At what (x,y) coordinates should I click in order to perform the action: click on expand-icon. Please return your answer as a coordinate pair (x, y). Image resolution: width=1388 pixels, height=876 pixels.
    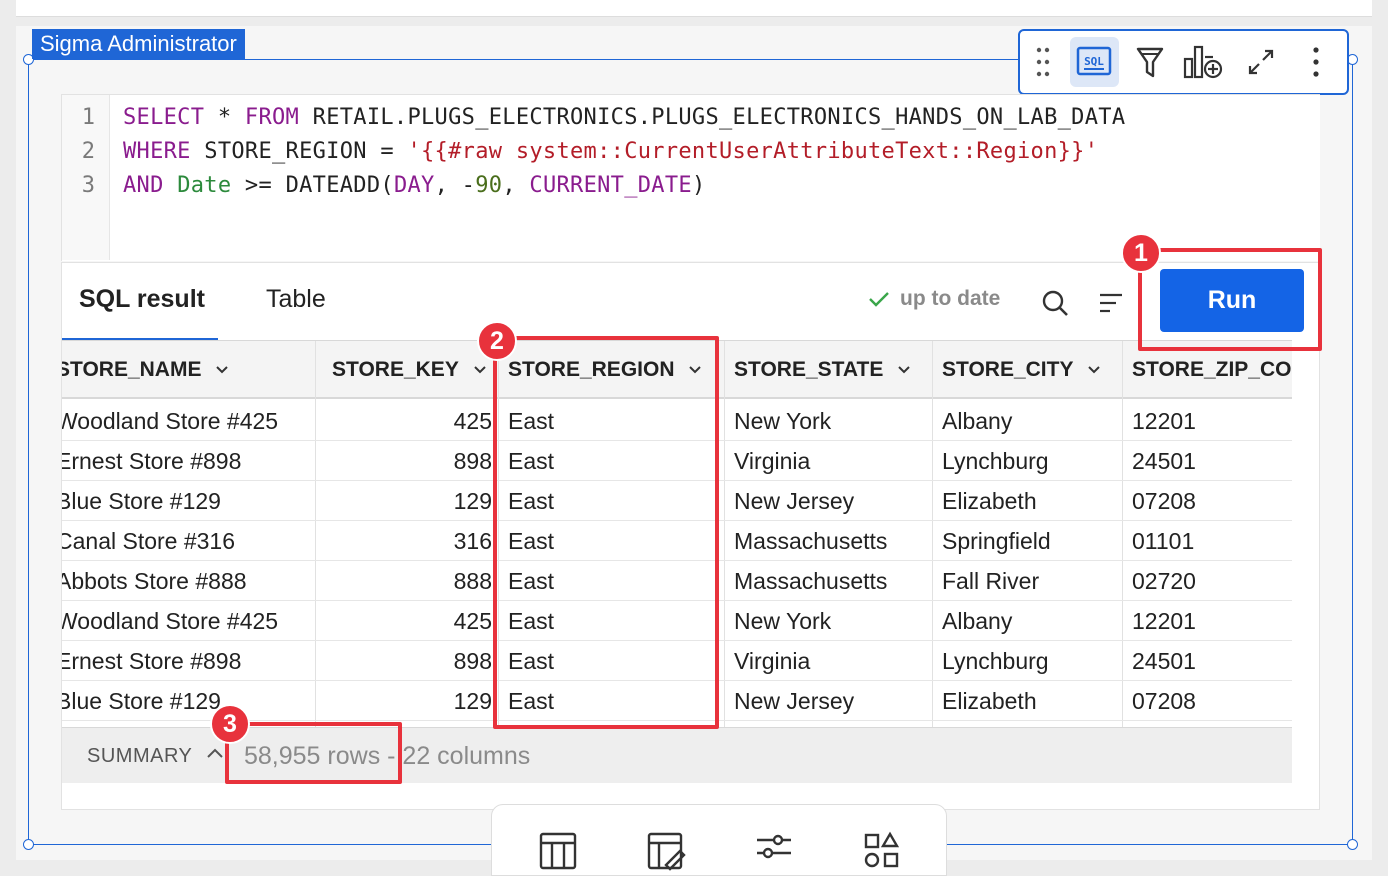
    Looking at the image, I should click on (1260, 62).